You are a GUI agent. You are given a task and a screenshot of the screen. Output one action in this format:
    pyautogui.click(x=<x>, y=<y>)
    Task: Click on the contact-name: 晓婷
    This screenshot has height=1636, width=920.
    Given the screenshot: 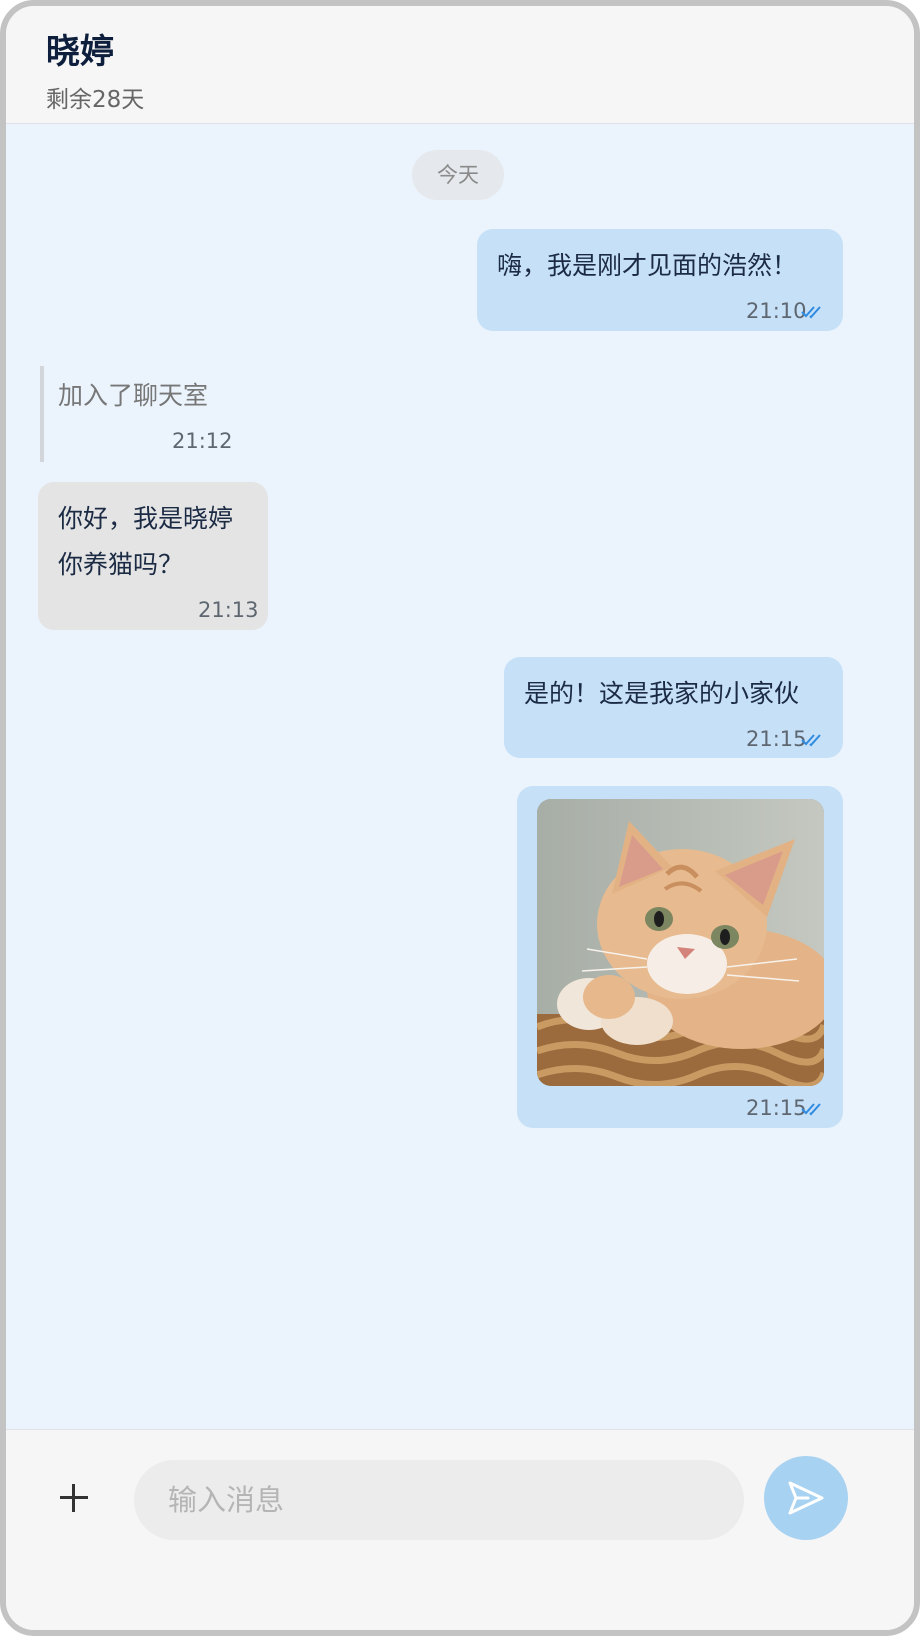 What is the action you would take?
    pyautogui.click(x=80, y=52)
    